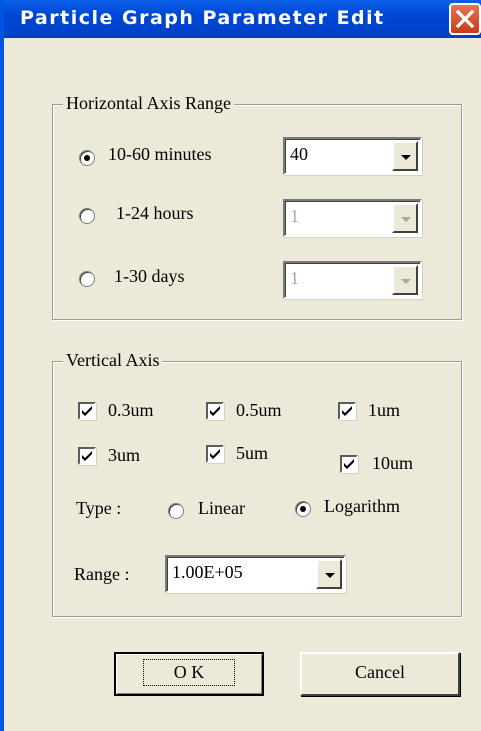 The height and width of the screenshot is (731, 481). What do you see at coordinates (384, 410) in the screenshot?
I see `checkbox-1um-label: 1um` at bounding box center [384, 410].